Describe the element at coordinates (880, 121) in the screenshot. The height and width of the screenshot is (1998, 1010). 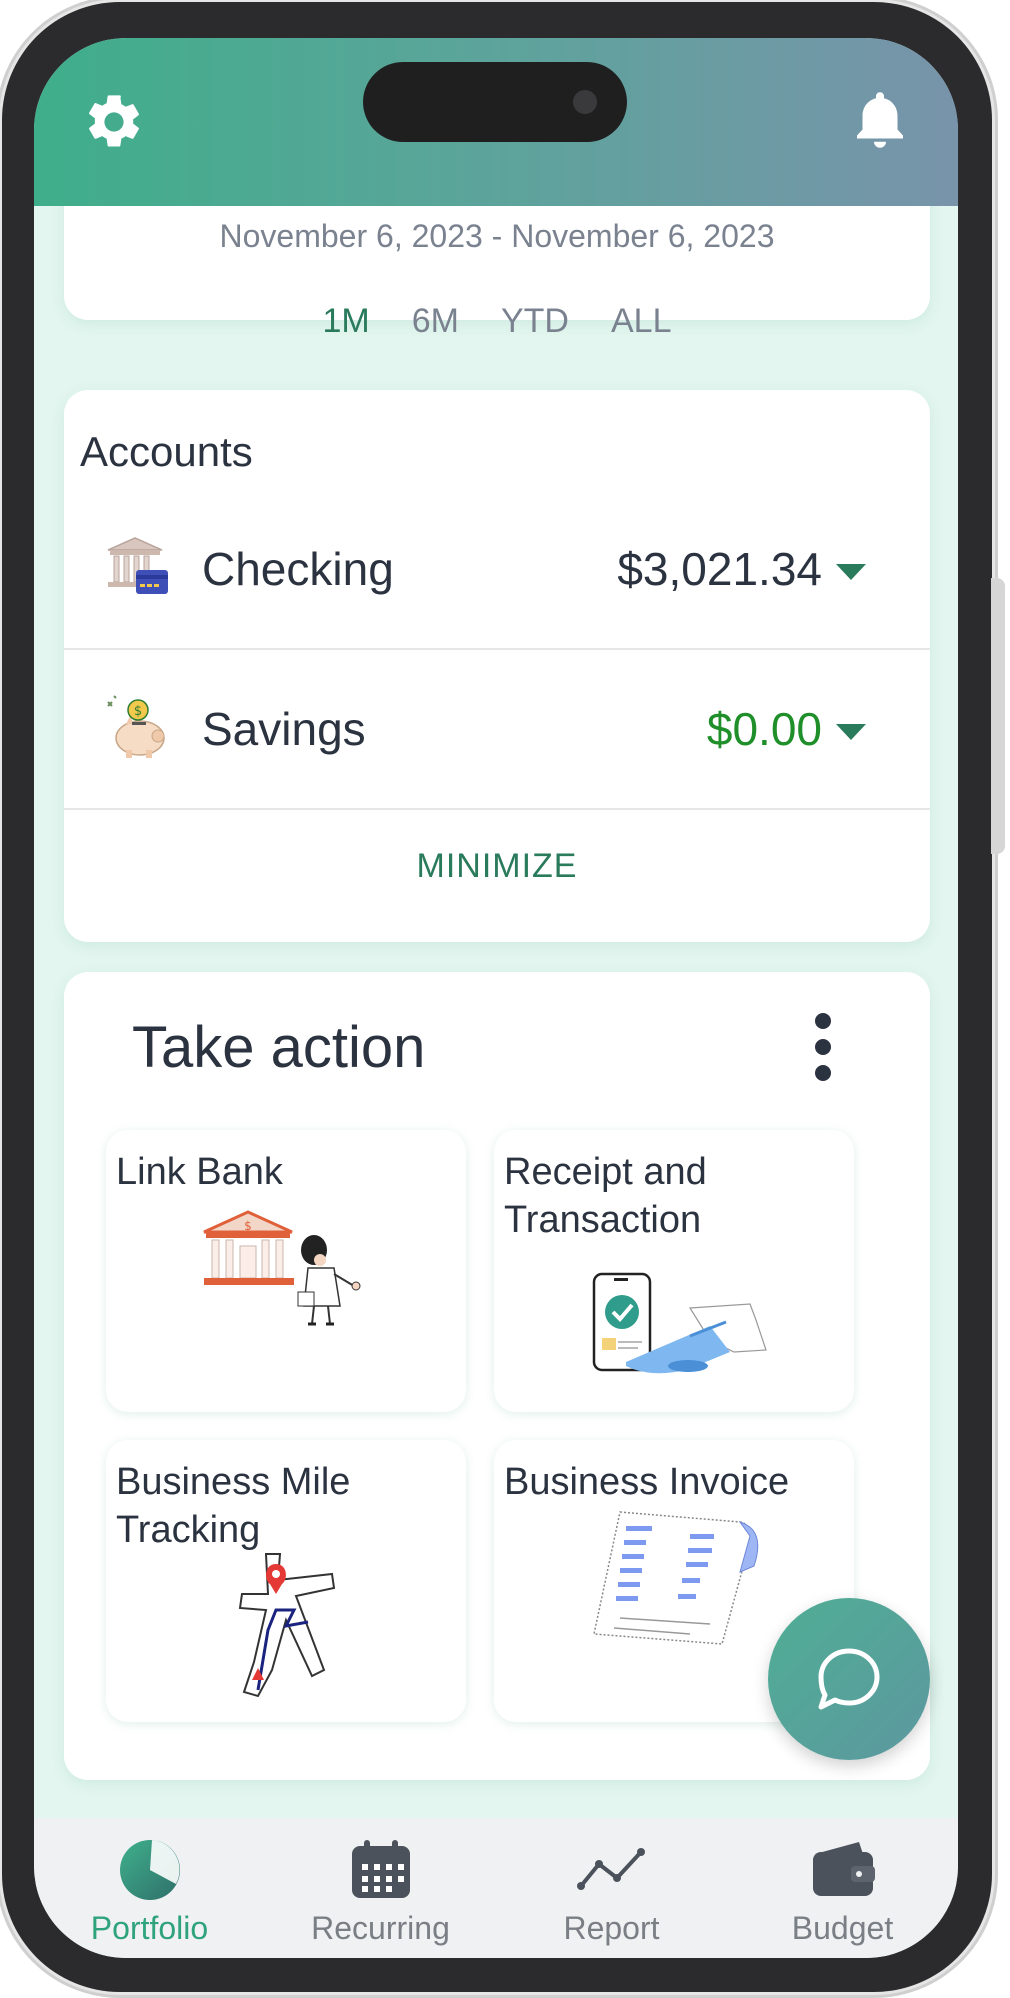
I see `bell-icon` at that location.